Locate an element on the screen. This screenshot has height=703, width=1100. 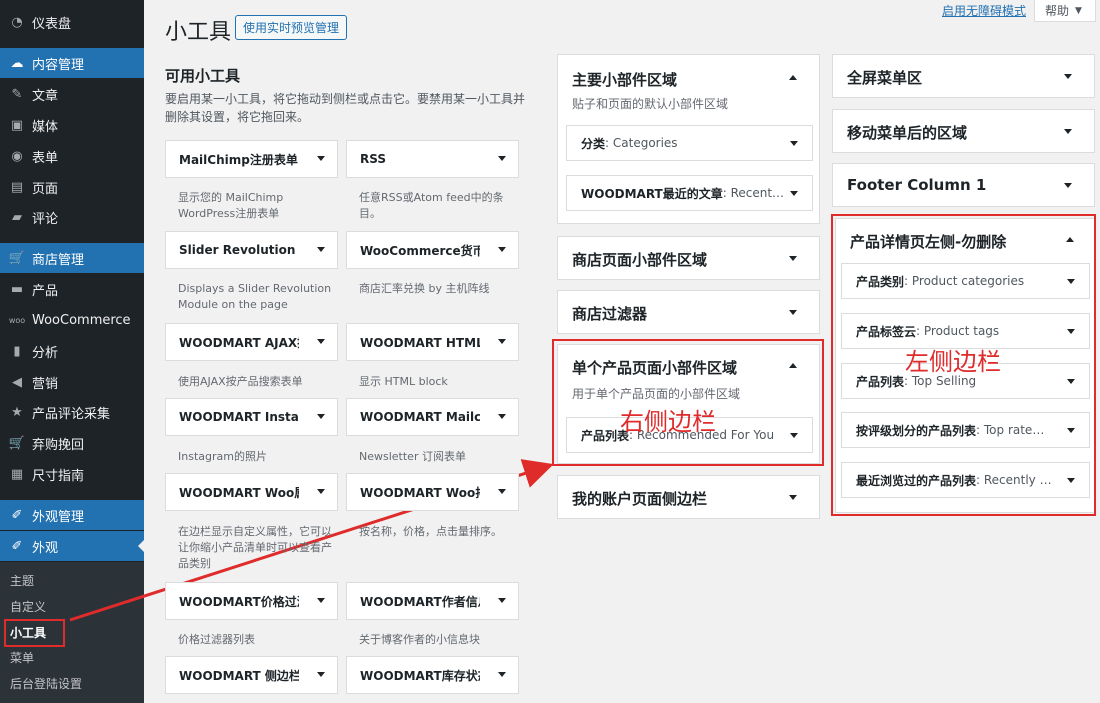
available-widget-description: 关于博客作者的小信息块 is located at coordinates (419, 639).